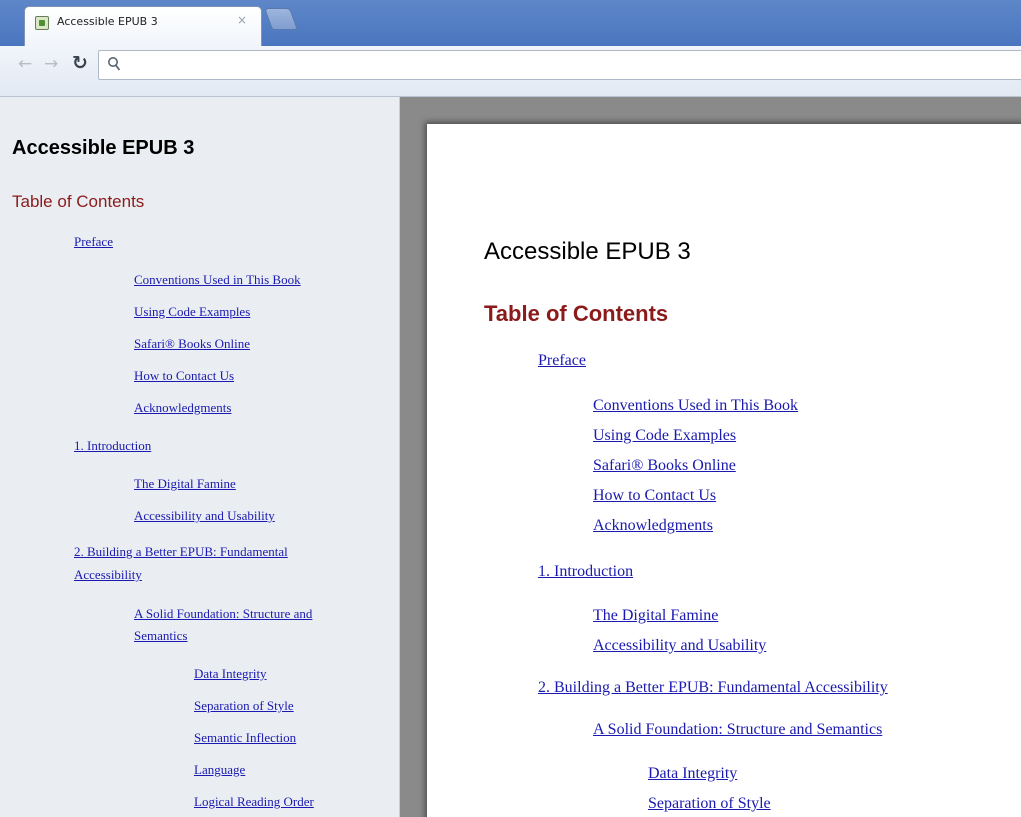  Describe the element at coordinates (219, 770) in the screenshot. I see `sidebar-toc-language: Language` at that location.